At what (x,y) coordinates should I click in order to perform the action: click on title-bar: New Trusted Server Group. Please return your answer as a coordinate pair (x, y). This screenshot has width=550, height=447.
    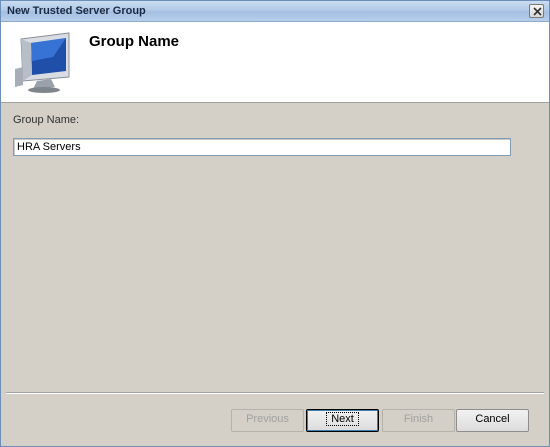
    Looking at the image, I should click on (275, 11).